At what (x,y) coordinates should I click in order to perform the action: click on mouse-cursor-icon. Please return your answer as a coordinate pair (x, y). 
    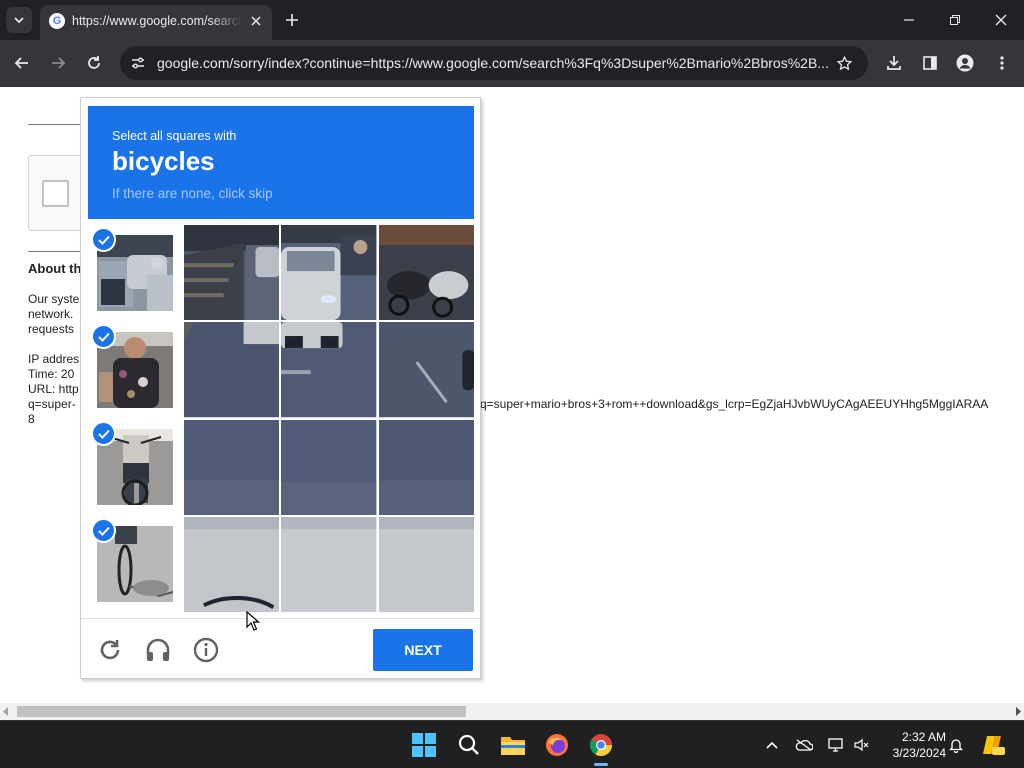
    Looking at the image, I should click on (253, 621).